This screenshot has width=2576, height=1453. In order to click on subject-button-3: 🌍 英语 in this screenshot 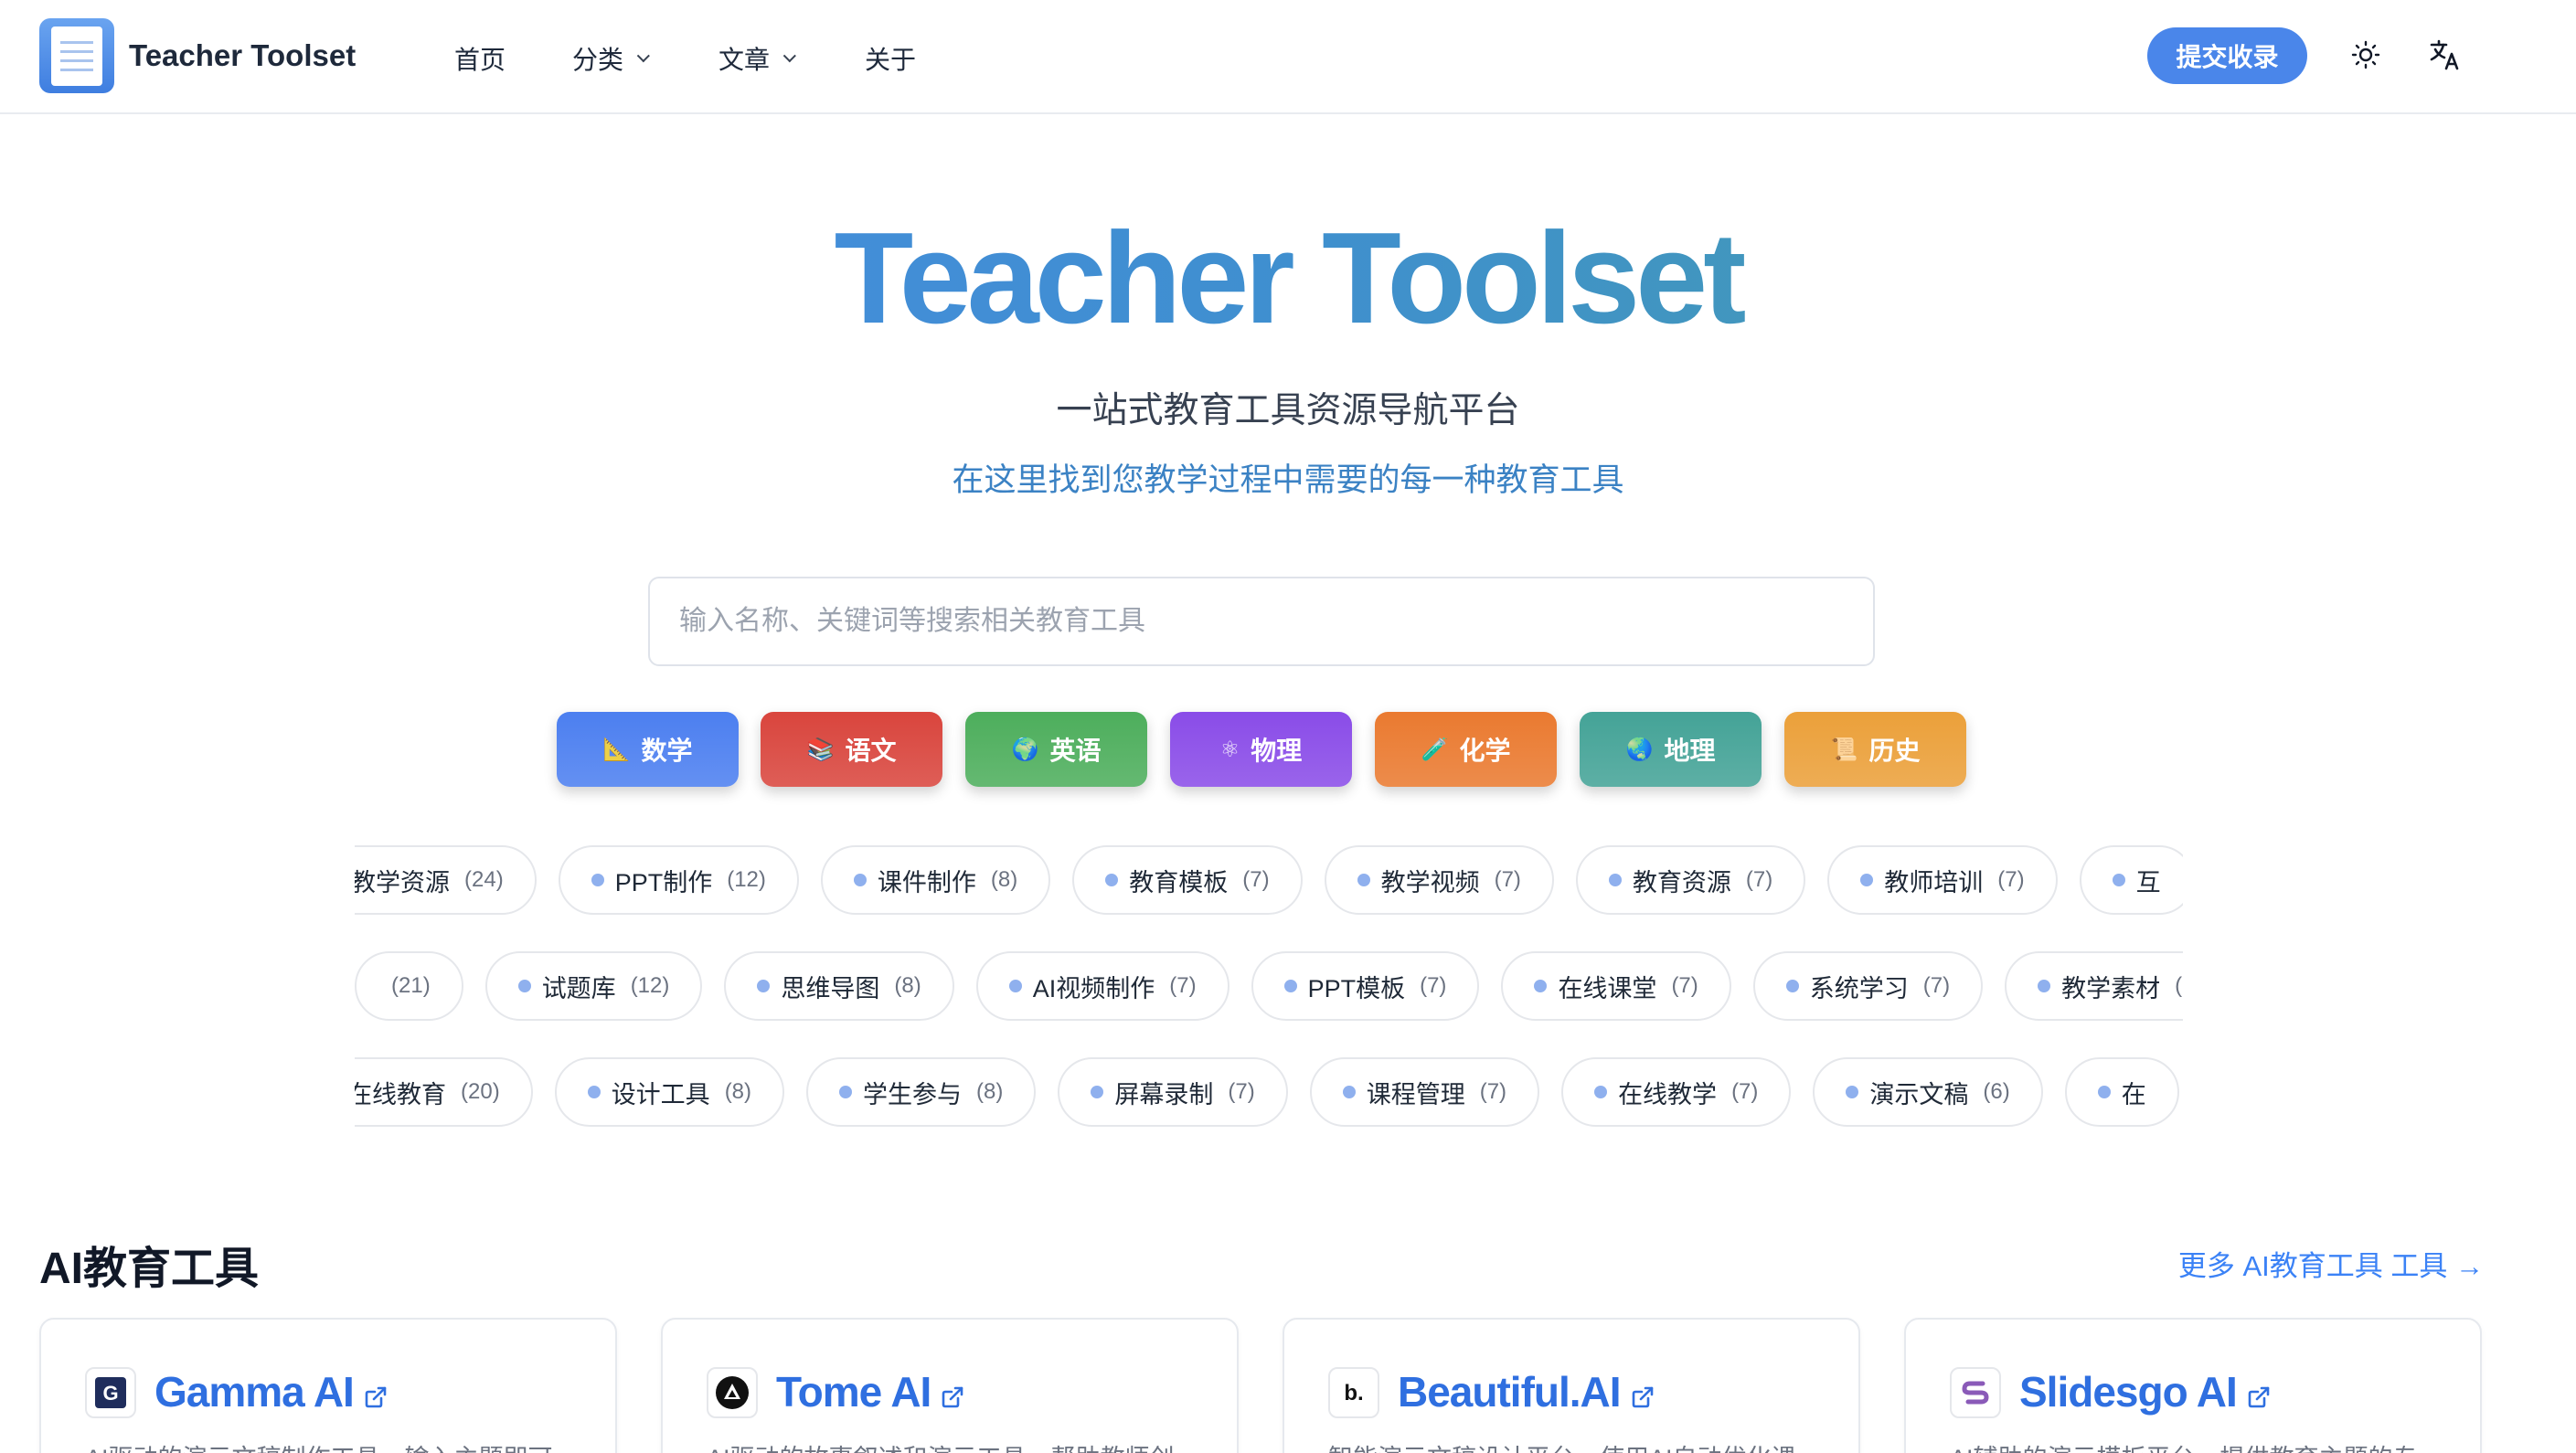, I will do `click(1056, 749)`.